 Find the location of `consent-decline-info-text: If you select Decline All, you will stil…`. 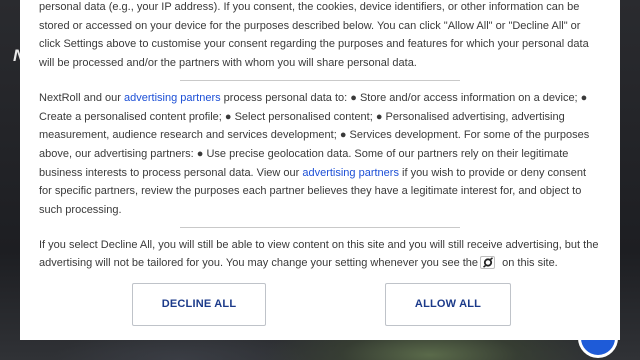

consent-decline-info-text: If you select Decline All, you will stil… is located at coordinates (320, 254).